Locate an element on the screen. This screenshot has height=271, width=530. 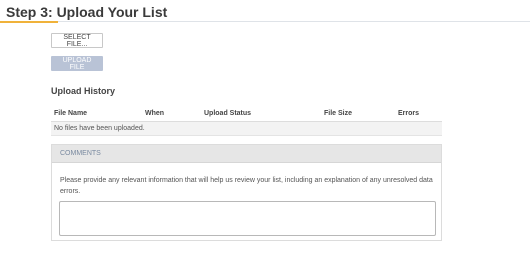
table-row: No files have been uploaded. is located at coordinates (246, 128).